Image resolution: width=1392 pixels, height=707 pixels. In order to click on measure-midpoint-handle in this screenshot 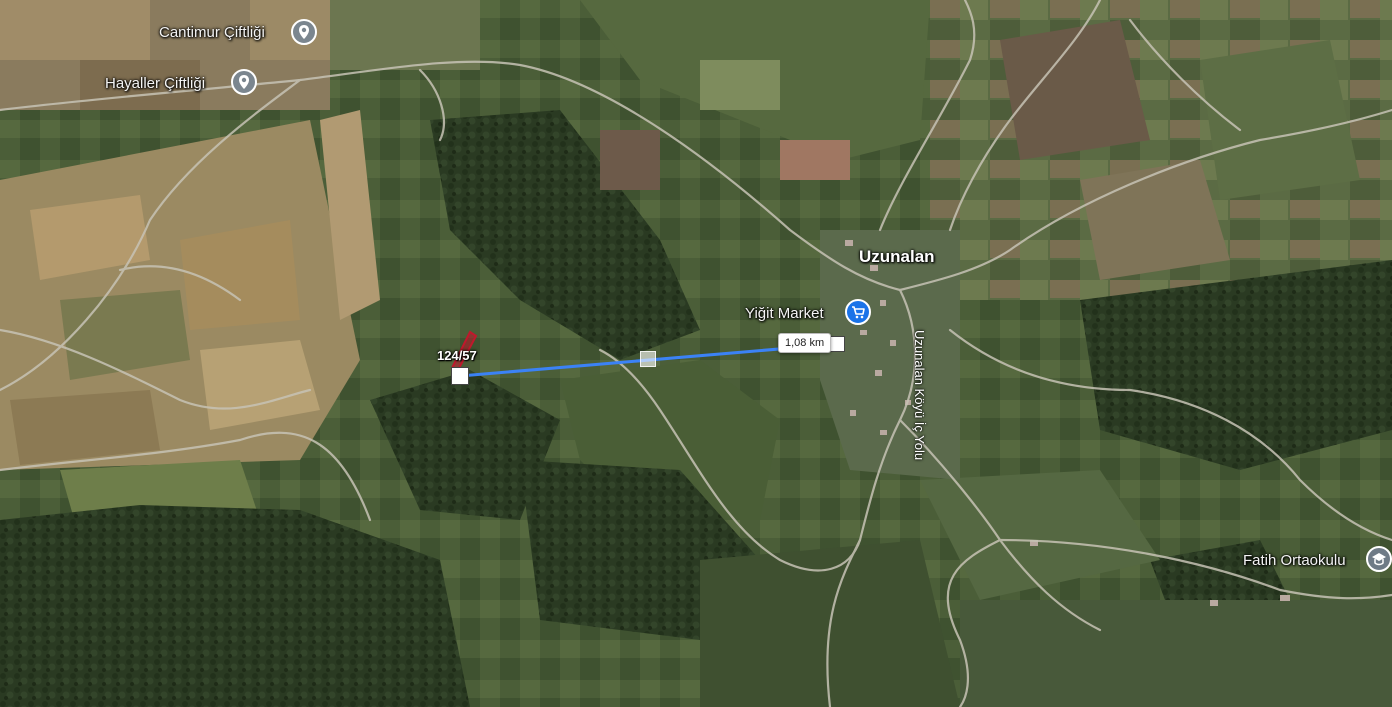, I will do `click(648, 359)`.